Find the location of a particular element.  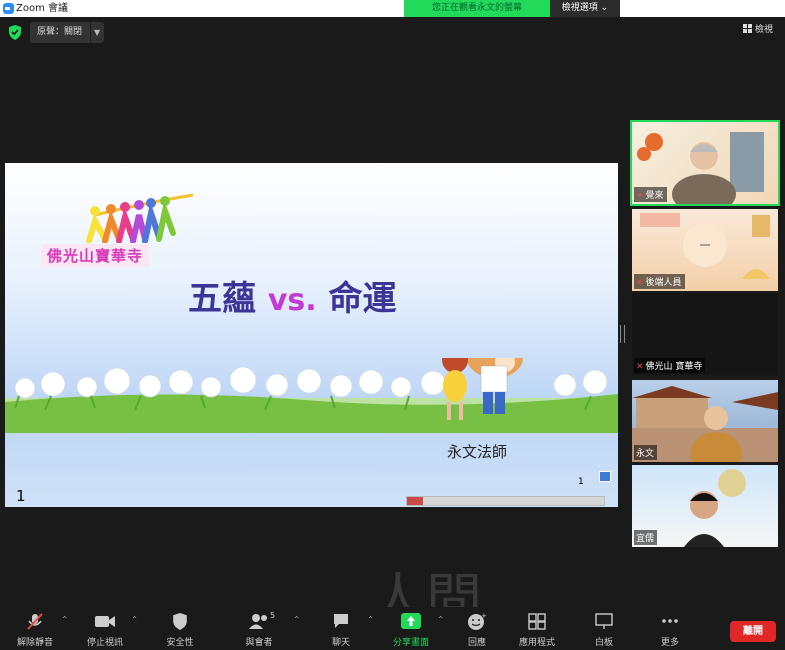

unmute-label: 解除靜音 is located at coordinates (34, 643).